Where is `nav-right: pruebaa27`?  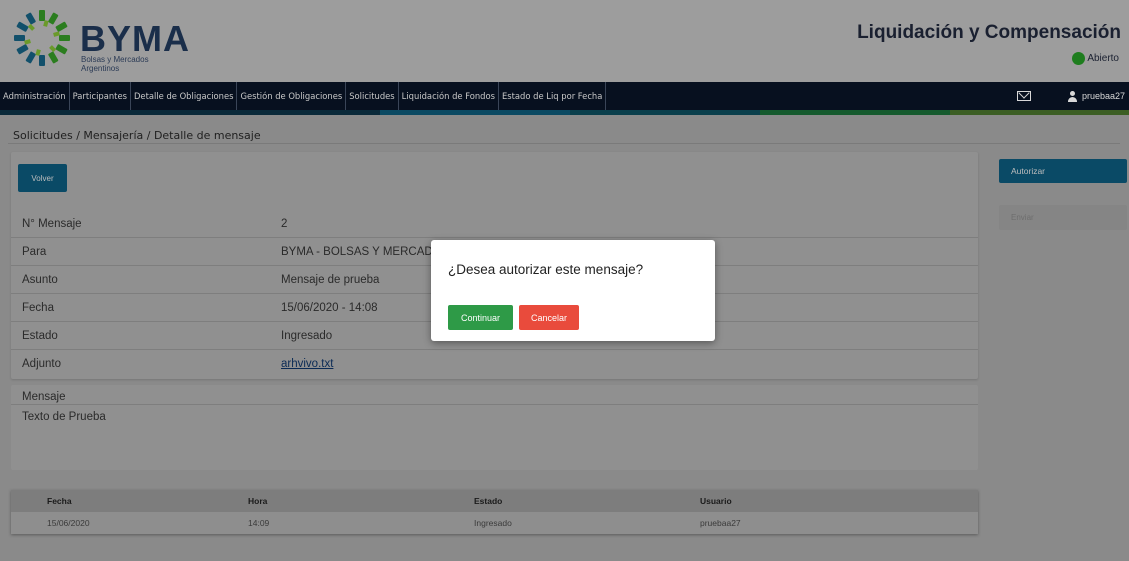
nav-right: pruebaa27 is located at coordinates (1072, 96).